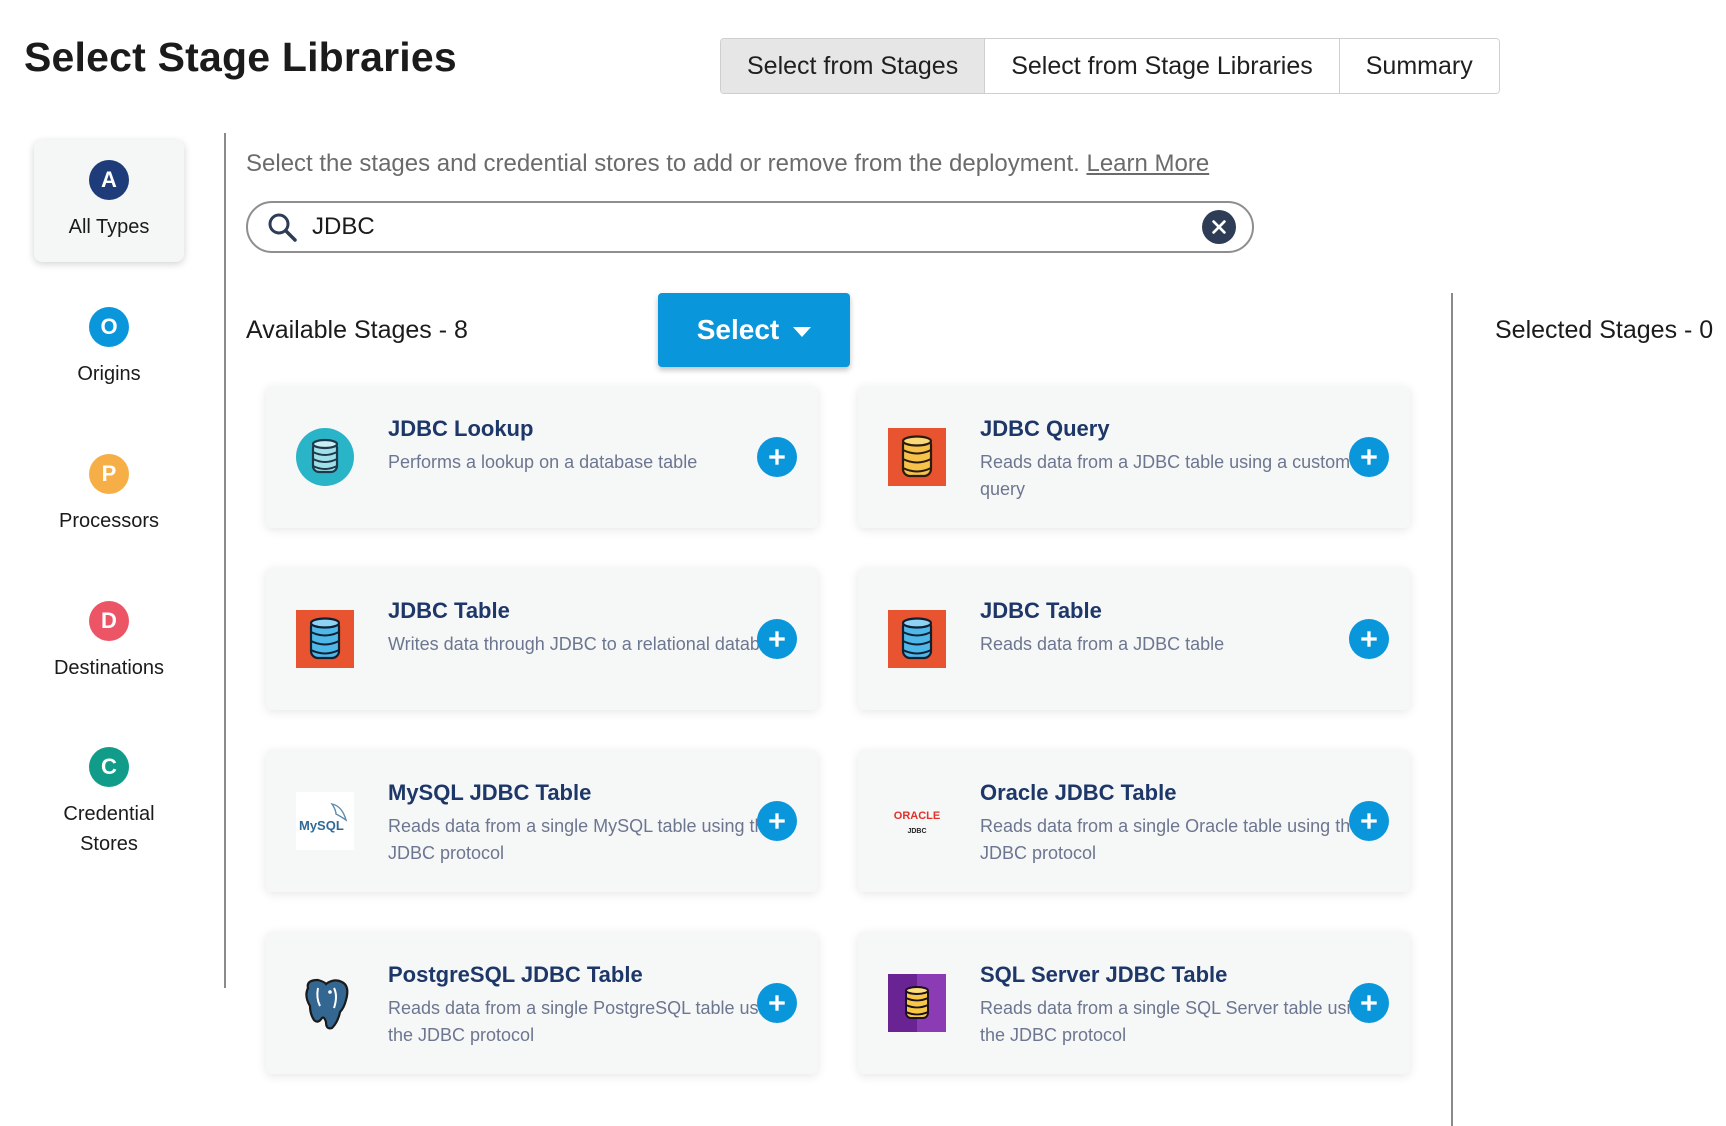  Describe the element at coordinates (1147, 163) in the screenshot. I see `learn-more-link: Learn More` at that location.